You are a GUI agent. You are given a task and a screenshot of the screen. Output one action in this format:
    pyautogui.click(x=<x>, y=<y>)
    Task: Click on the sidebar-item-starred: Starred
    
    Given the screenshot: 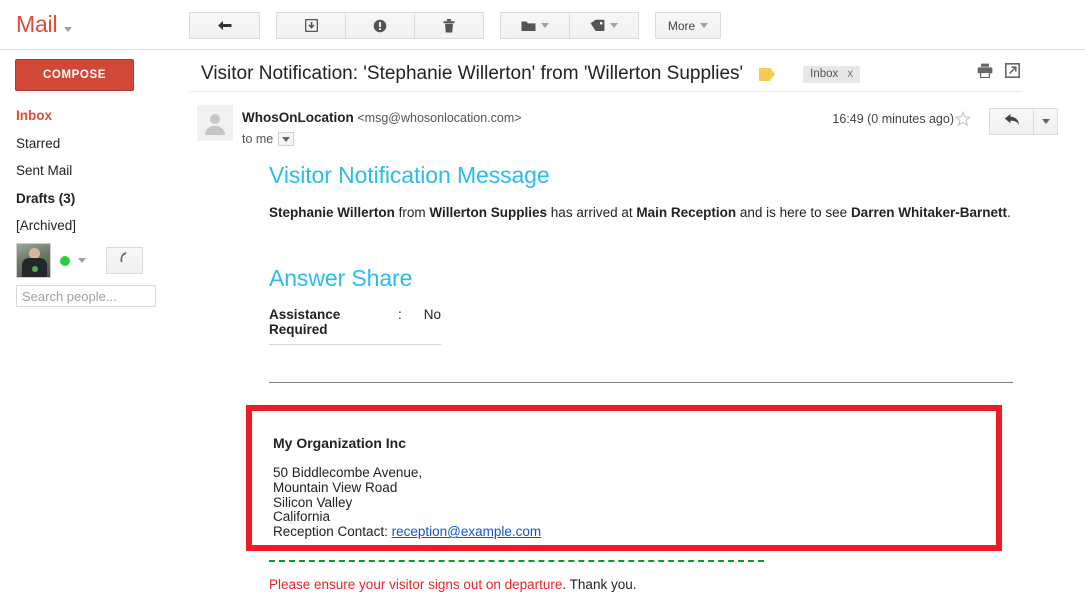 What is the action you would take?
    pyautogui.click(x=96, y=144)
    